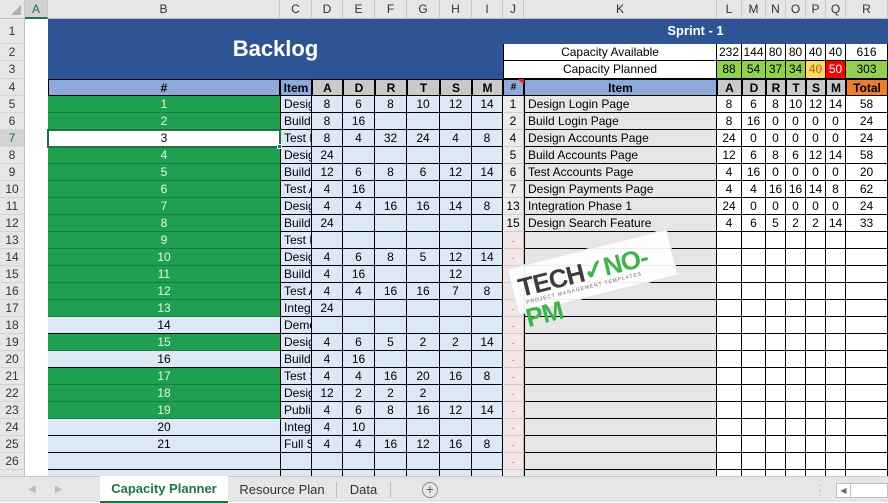 Image resolution: width=888 pixels, height=503 pixels. I want to click on sprint-cell-s: 0, so click(816, 121).